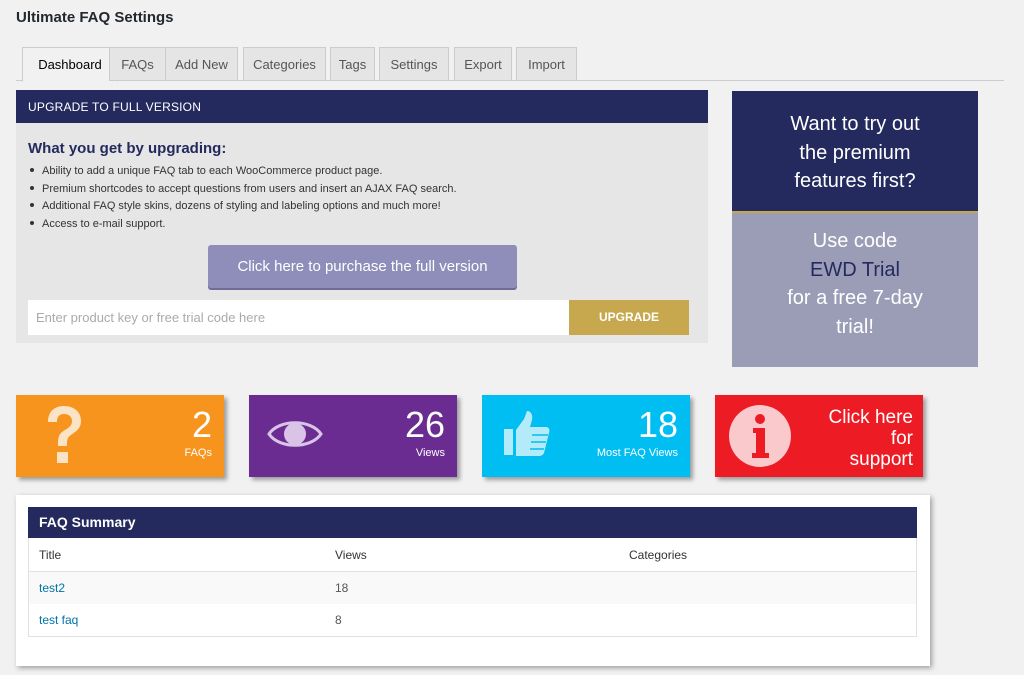 This screenshot has height=675, width=1024. I want to click on faqs-count: 2, so click(201, 424).